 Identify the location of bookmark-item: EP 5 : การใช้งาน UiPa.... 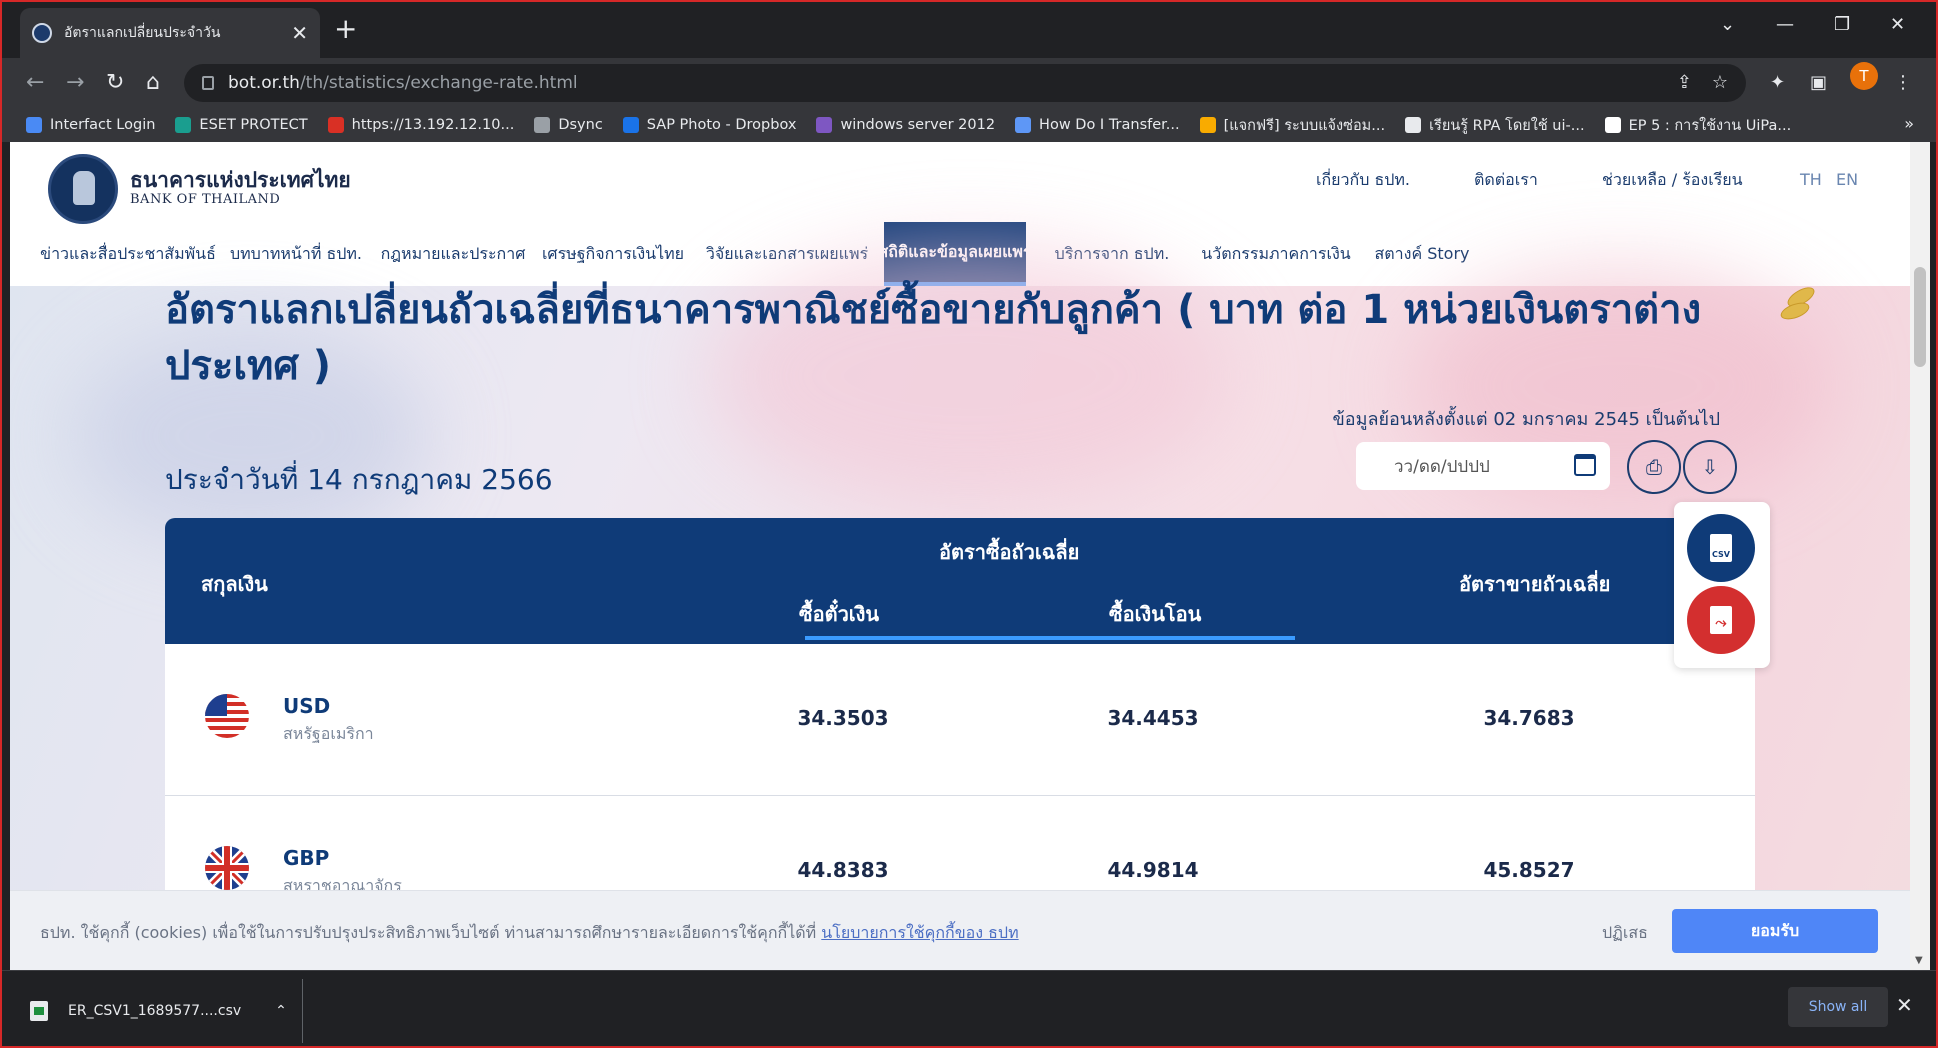
(1698, 125).